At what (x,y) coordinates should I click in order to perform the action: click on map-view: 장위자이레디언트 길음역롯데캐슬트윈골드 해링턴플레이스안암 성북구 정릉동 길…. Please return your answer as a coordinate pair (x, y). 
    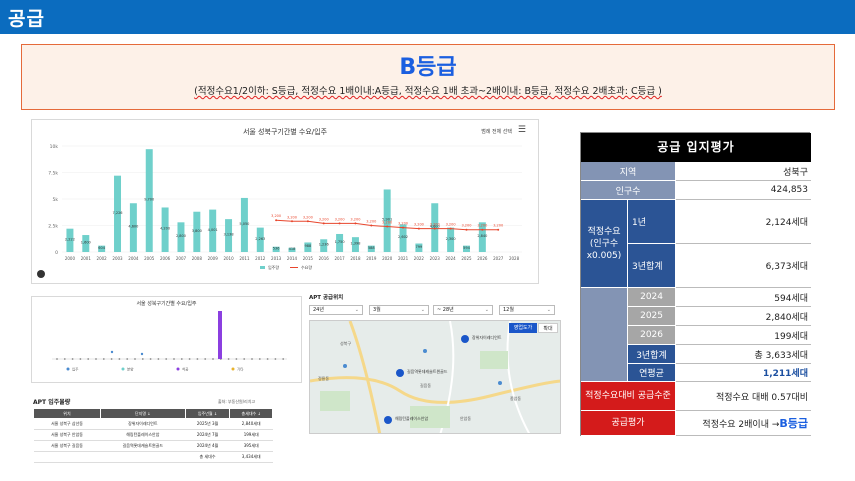
    Looking at the image, I should click on (435, 377).